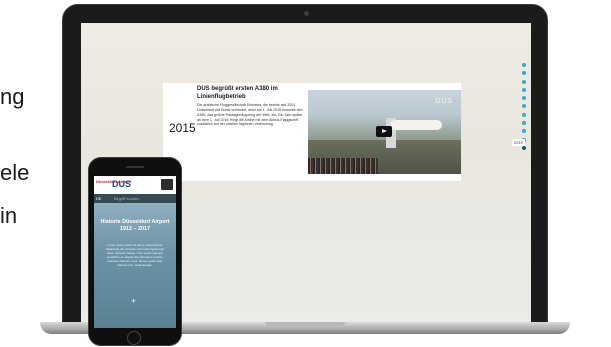 The height and width of the screenshot is (347, 611). What do you see at coordinates (343, 166) in the screenshot?
I see `video-thumbnail-crowd` at bounding box center [343, 166].